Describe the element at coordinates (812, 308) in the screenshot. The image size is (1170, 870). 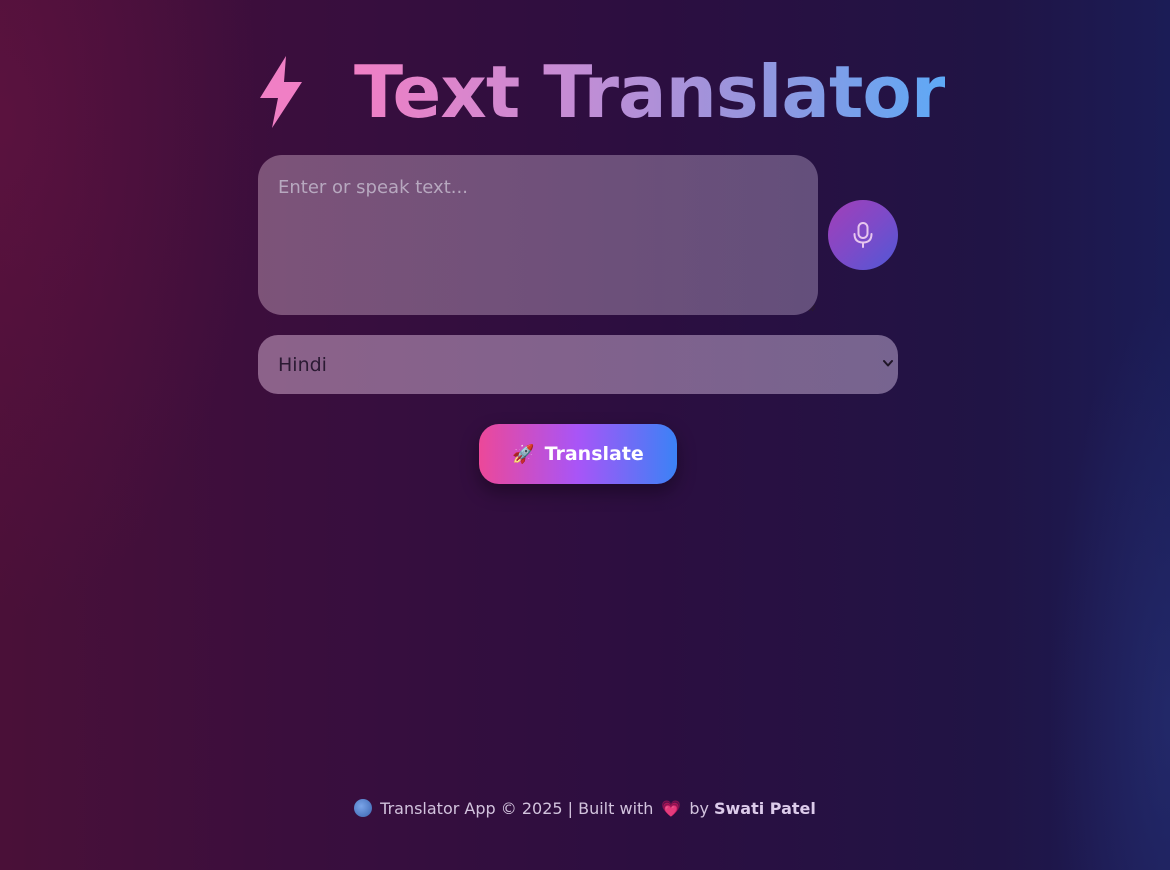
I see `resize-handle-icon` at that location.